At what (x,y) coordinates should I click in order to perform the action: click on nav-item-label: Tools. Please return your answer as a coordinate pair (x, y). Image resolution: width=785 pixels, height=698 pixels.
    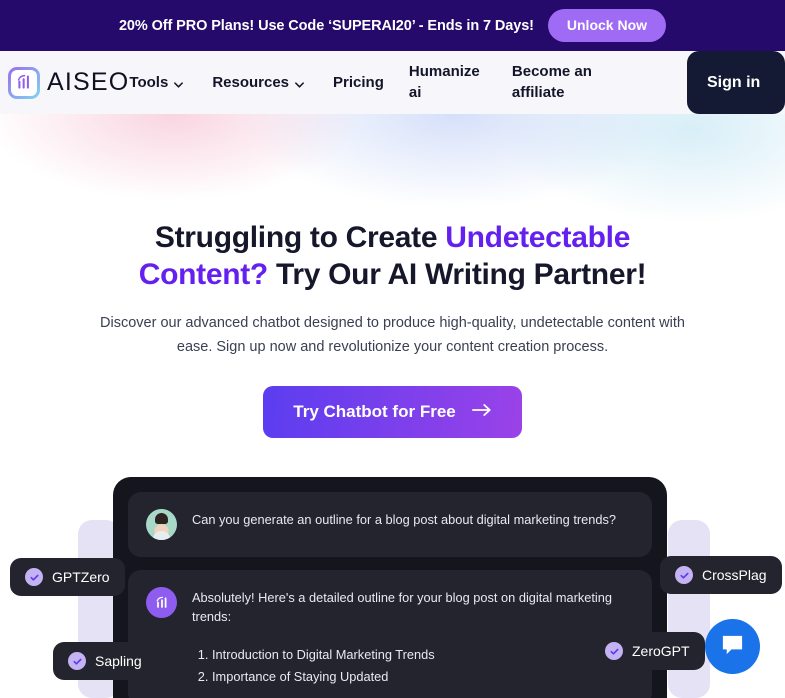
    Looking at the image, I should click on (149, 82).